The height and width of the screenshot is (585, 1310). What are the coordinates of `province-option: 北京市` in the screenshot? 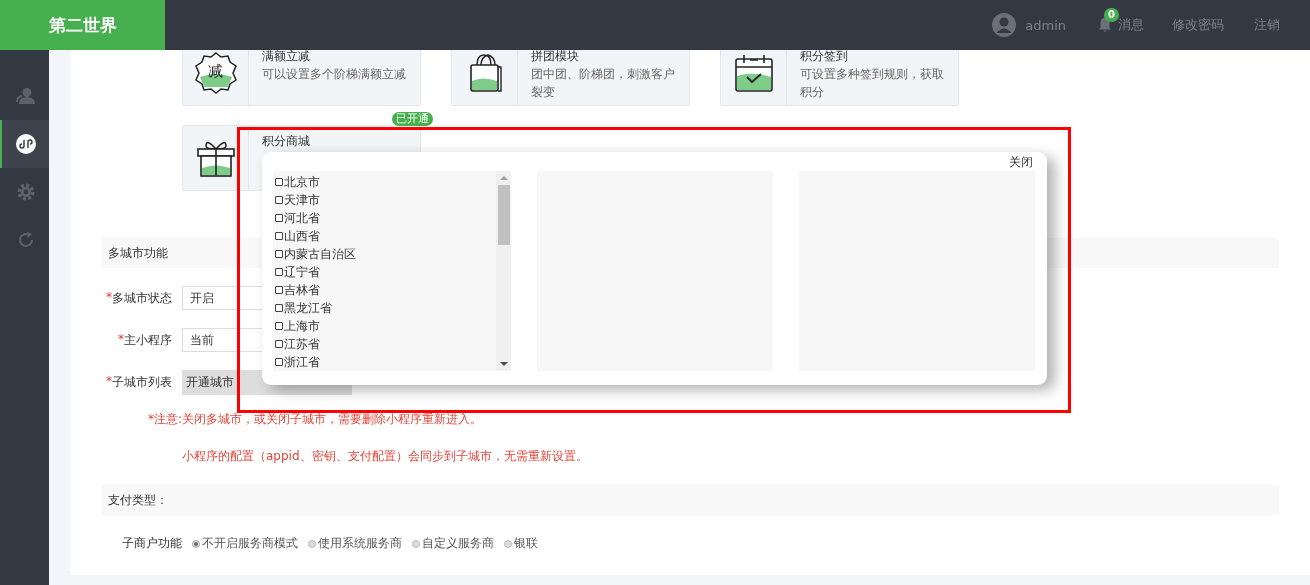 It's located at (385, 182).